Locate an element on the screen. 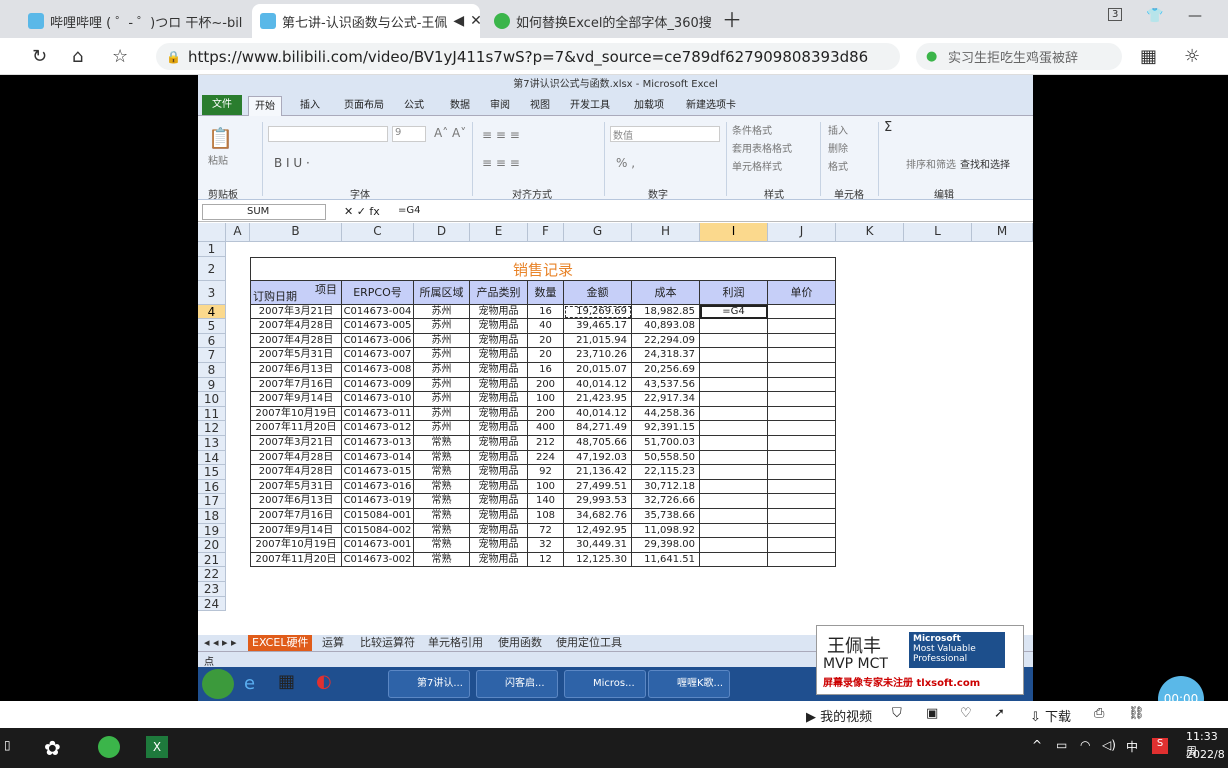 This screenshot has height=768, width=1228. number-format-select: 数值 is located at coordinates (665, 134).